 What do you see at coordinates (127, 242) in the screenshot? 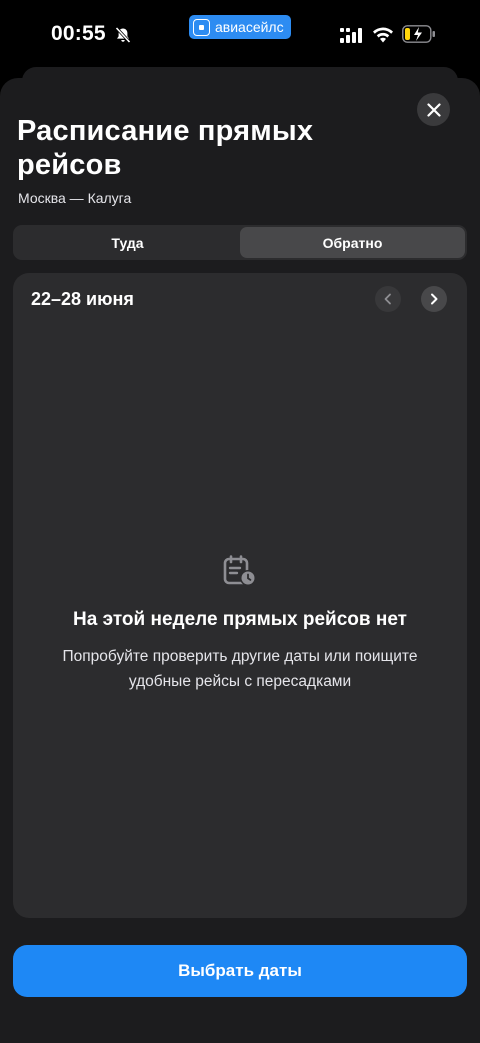
I see `tab-outbound: Туда` at bounding box center [127, 242].